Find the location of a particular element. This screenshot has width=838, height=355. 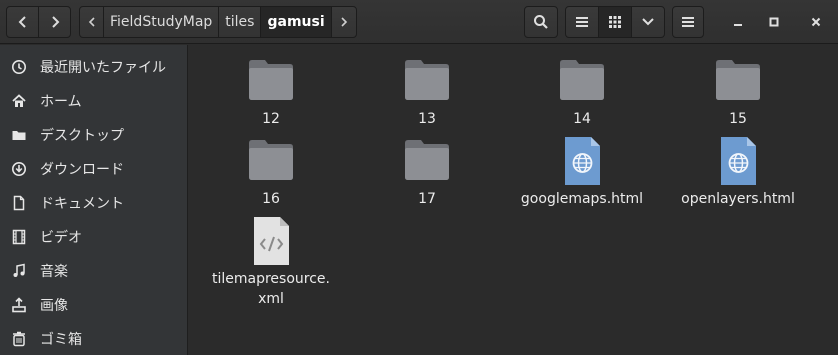

path-item-gamusi: gamusi is located at coordinates (296, 22).